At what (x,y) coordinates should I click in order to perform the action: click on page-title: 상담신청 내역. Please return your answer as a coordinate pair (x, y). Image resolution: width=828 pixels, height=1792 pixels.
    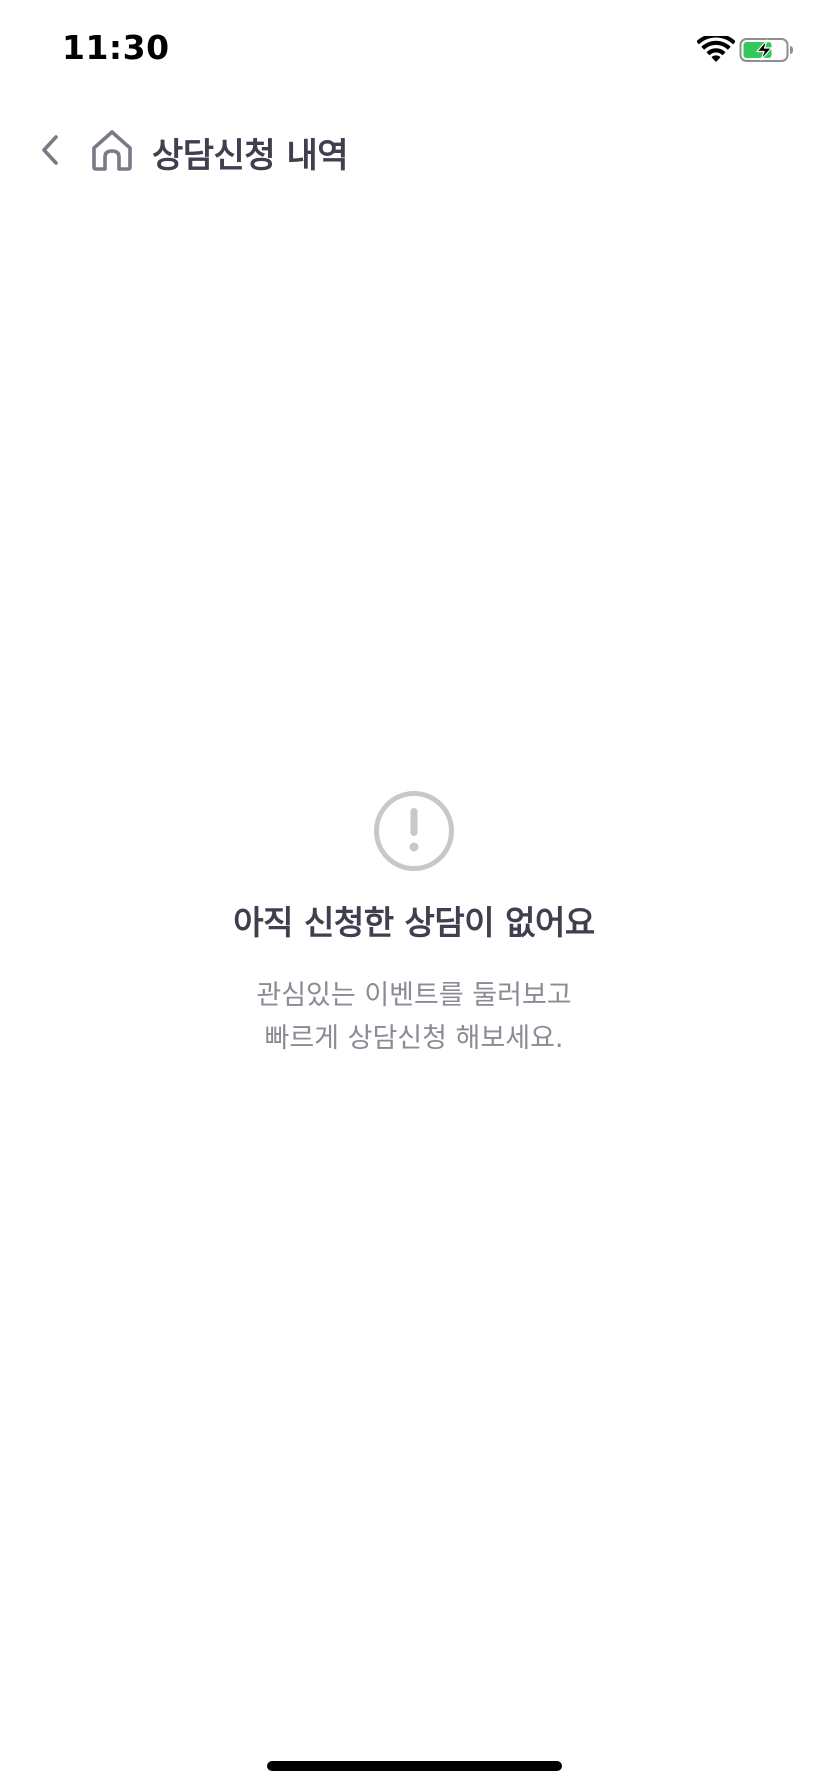
    Looking at the image, I should click on (250, 156).